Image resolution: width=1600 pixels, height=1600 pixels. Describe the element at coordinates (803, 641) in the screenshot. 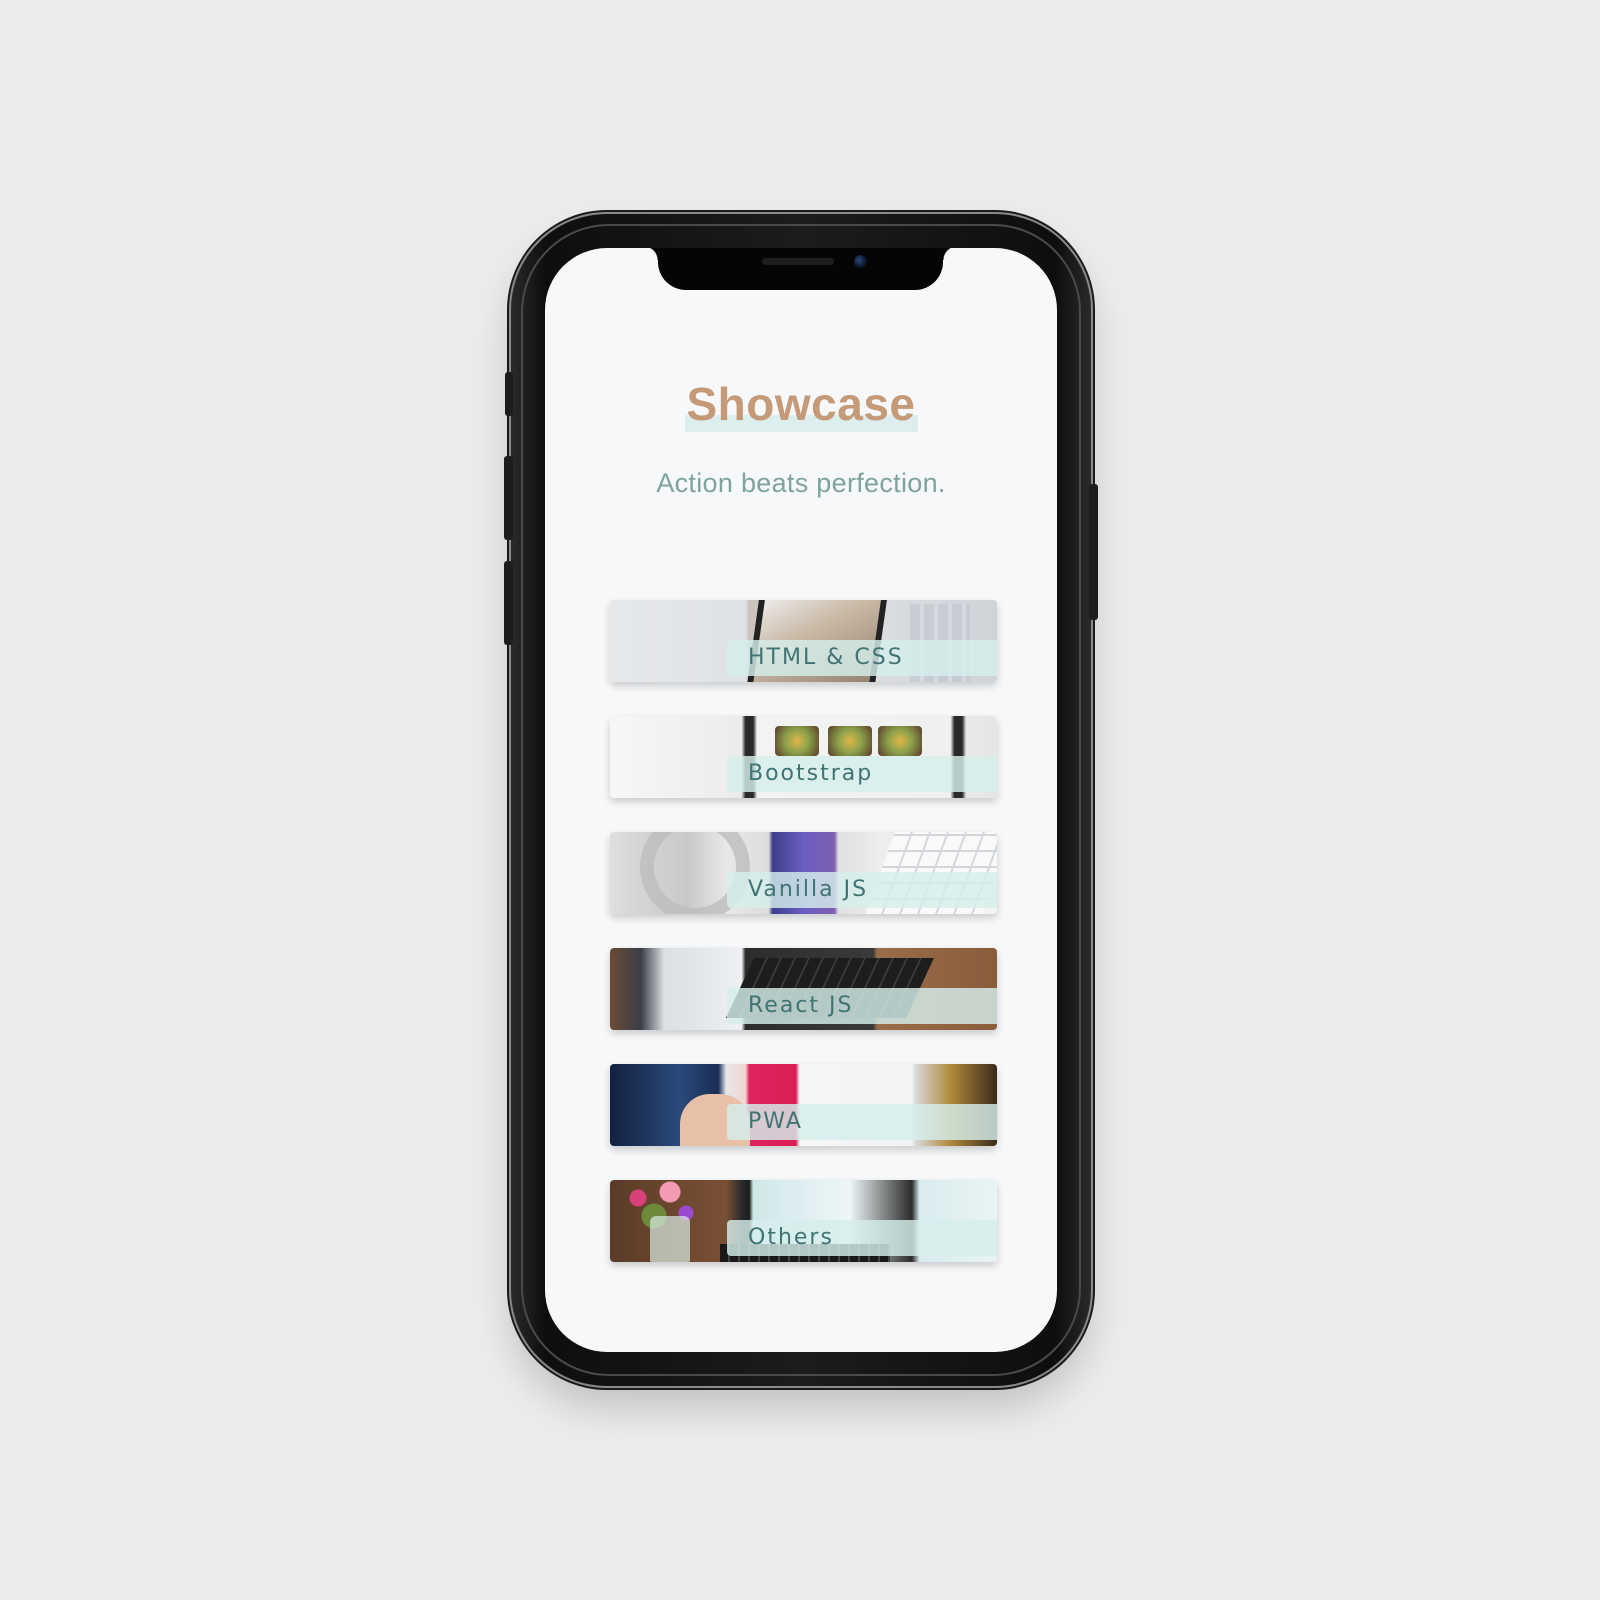

I see `card-html-css: HTML & CSS` at that location.